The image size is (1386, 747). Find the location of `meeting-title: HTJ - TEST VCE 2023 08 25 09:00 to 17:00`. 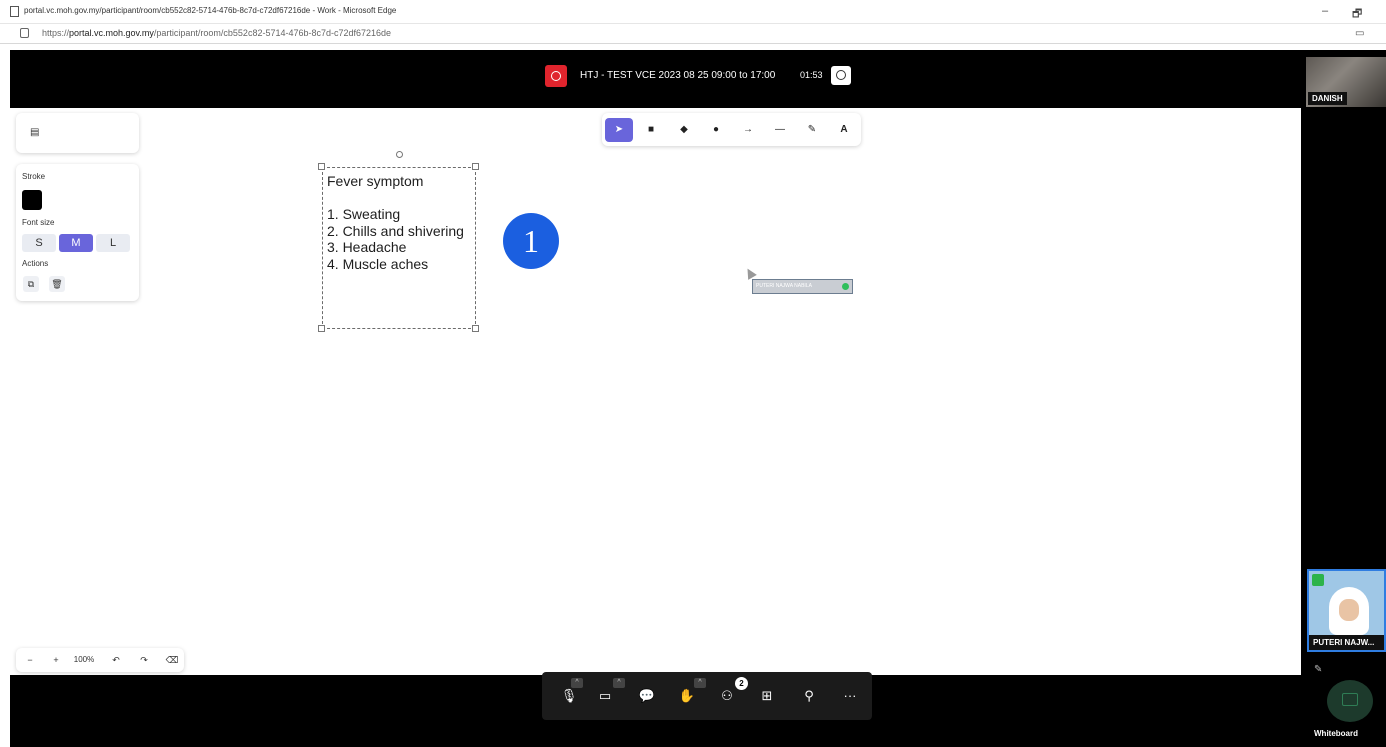

meeting-title: HTJ - TEST VCE 2023 08 25 09:00 to 17:00 is located at coordinates (678, 75).